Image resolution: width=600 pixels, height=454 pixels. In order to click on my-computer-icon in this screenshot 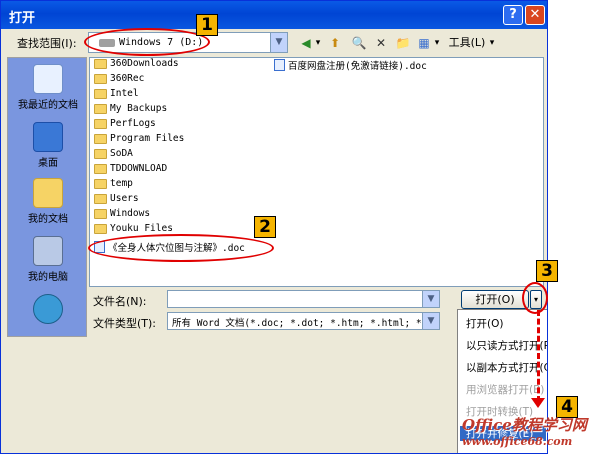, I will do `click(48, 251)`.